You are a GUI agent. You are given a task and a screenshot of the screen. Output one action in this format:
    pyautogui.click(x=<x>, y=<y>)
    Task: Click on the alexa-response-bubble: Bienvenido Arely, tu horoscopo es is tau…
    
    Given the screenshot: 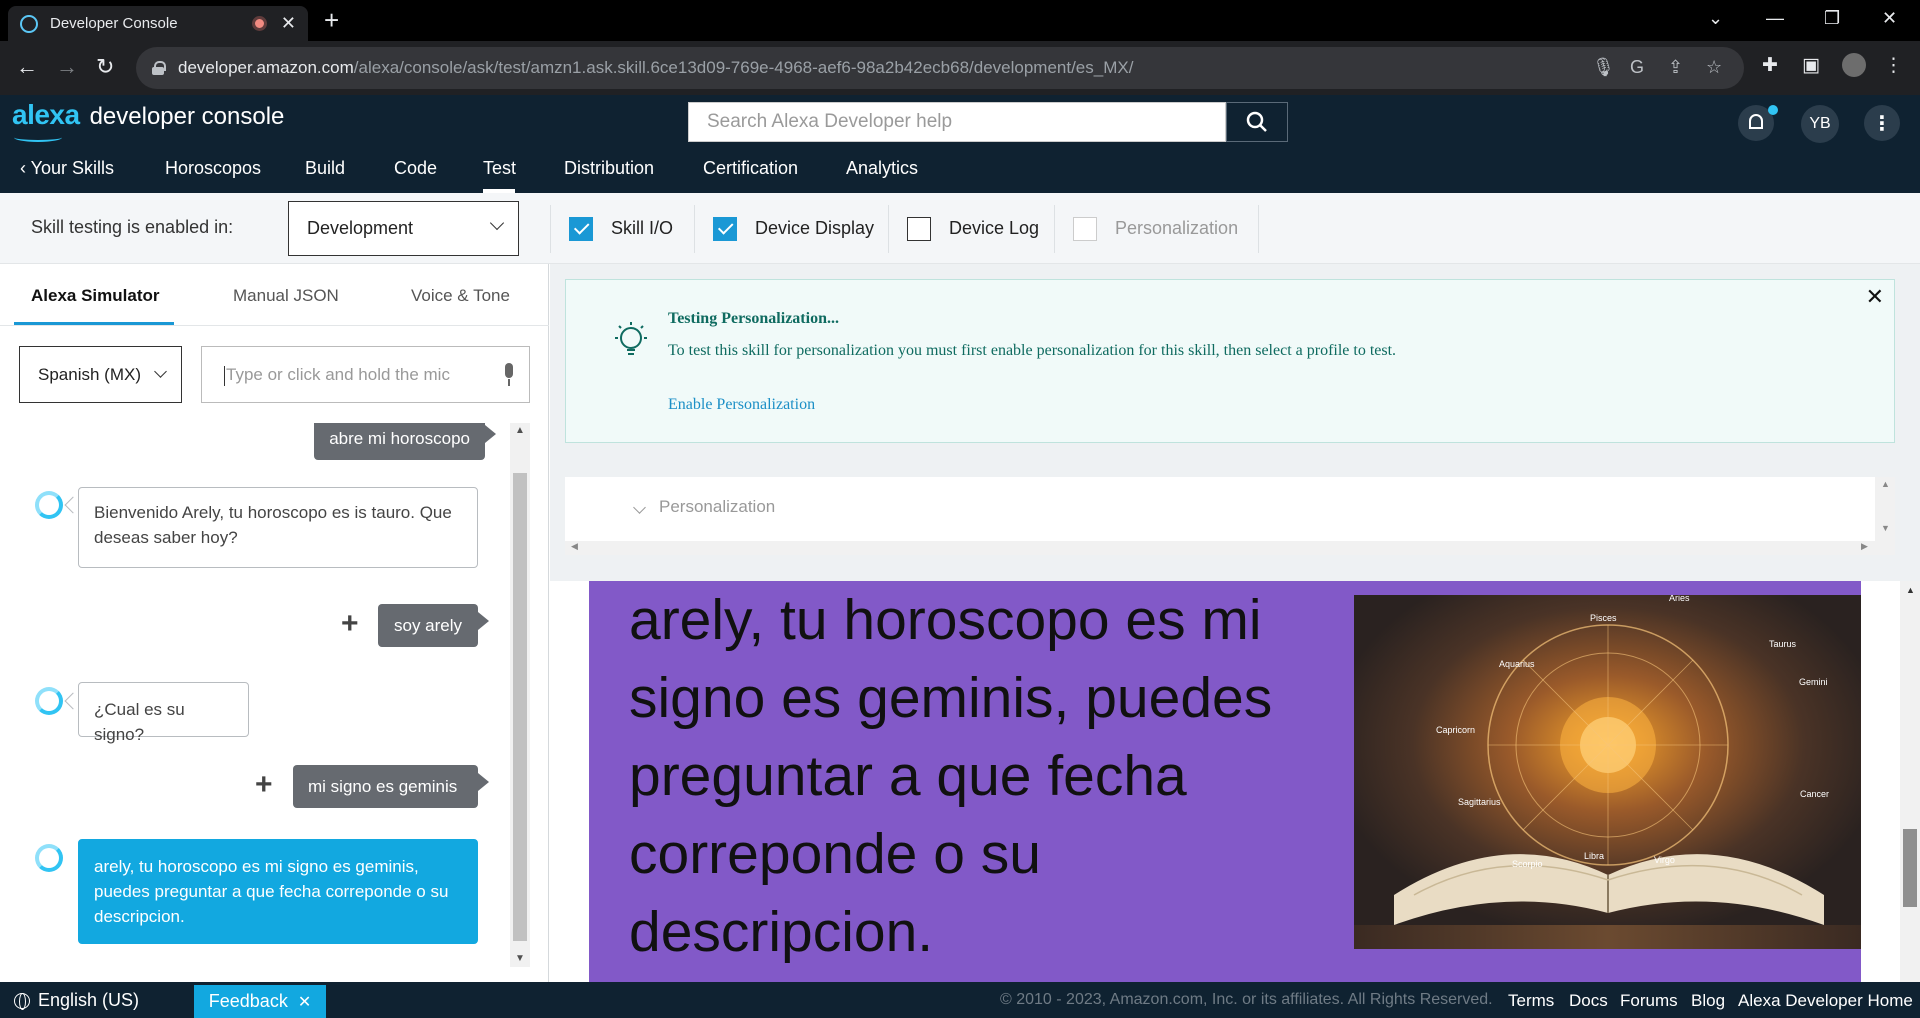 What is the action you would take?
    pyautogui.click(x=278, y=527)
    